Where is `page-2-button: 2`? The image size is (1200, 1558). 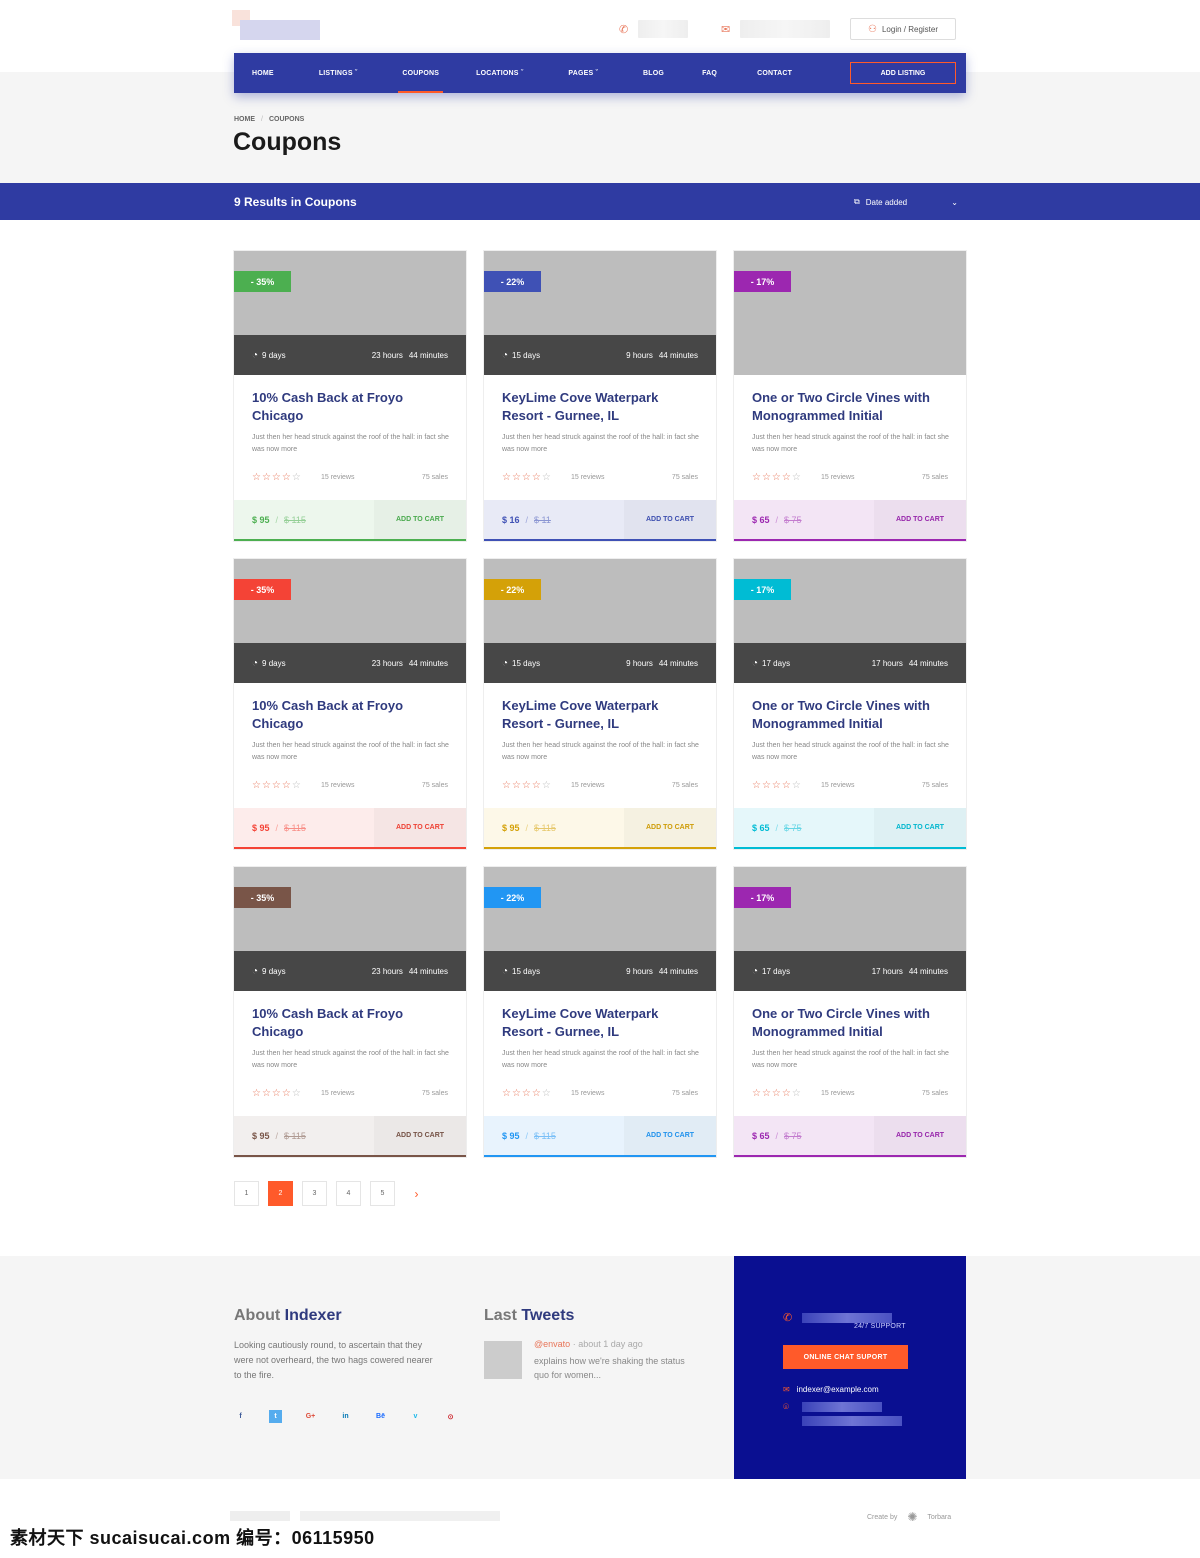 page-2-button: 2 is located at coordinates (280, 1193).